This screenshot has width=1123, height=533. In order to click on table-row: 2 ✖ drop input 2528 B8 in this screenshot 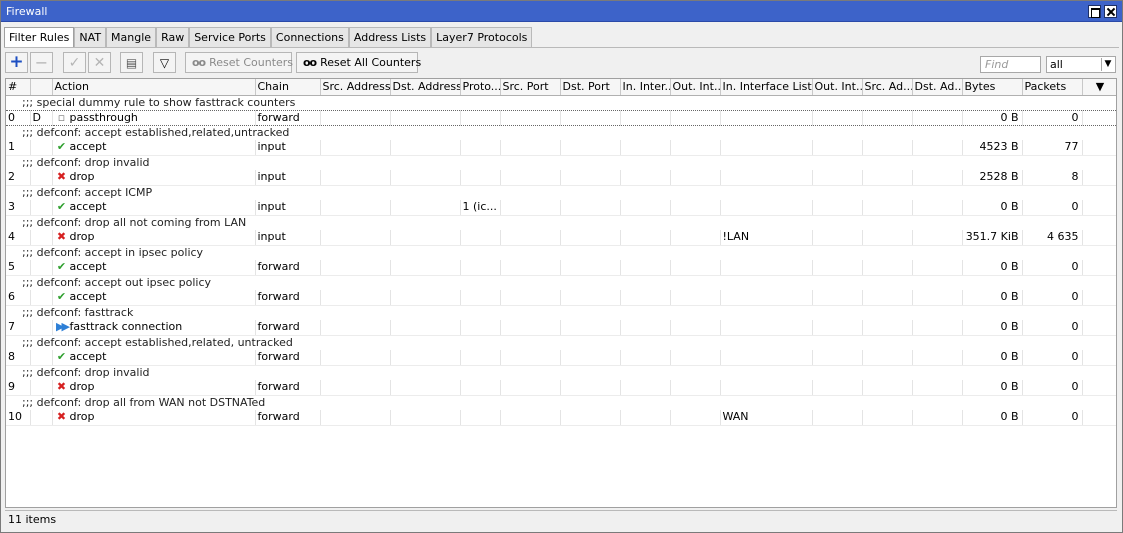, I will do `click(561, 178)`.